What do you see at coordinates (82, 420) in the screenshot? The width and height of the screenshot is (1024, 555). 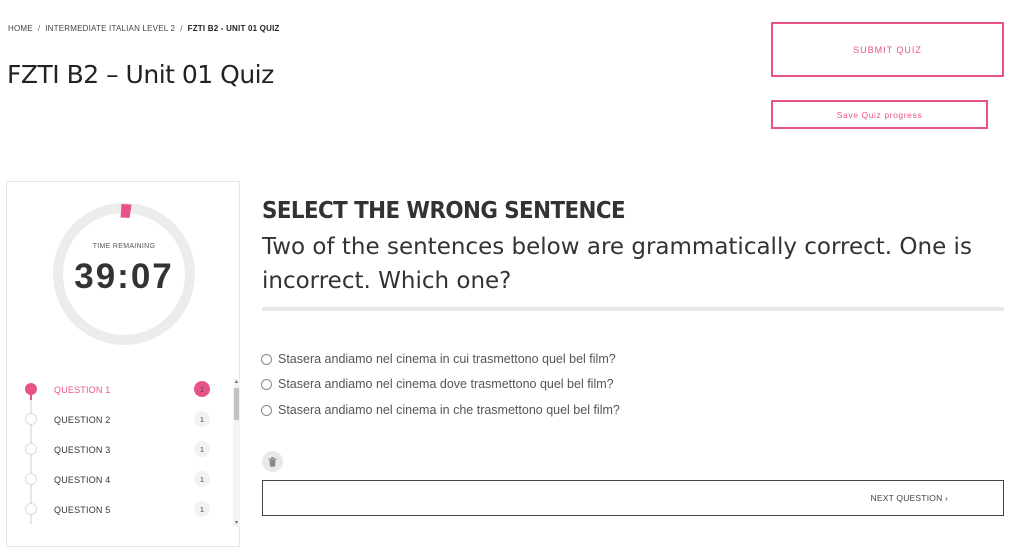 I see `question-label: QUESTION 2` at bounding box center [82, 420].